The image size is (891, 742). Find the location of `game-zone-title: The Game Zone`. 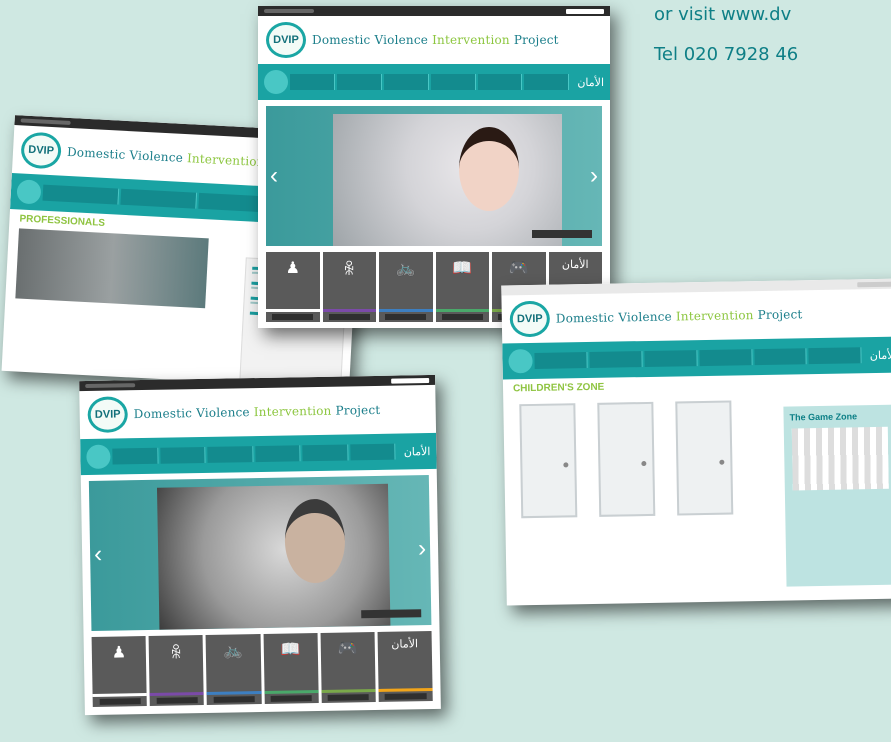

game-zone-title: The Game Zone is located at coordinates (823, 417).